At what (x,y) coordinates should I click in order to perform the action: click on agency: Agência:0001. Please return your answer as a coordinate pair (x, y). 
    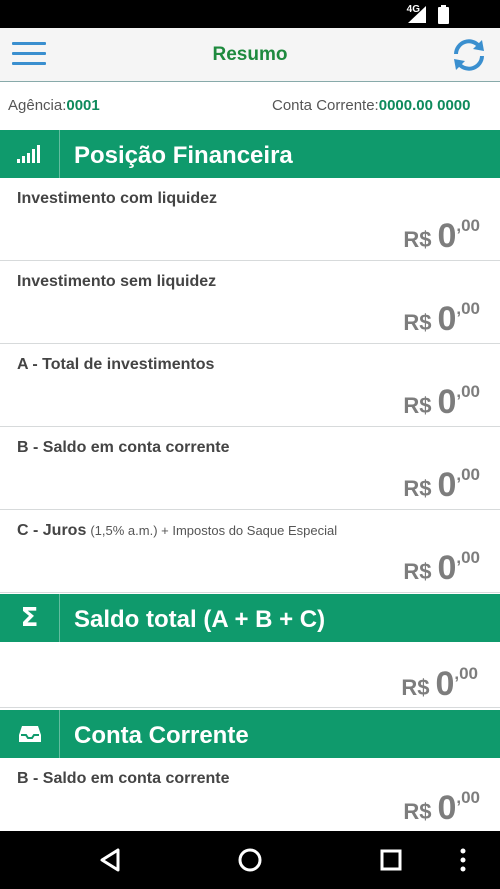
    Looking at the image, I should click on (54, 105).